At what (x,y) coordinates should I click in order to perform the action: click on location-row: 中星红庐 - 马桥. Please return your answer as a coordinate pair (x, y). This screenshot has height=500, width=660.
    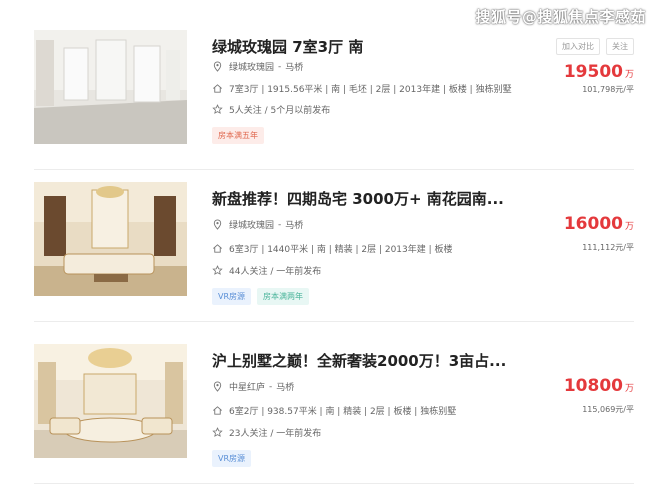
    Looking at the image, I should click on (253, 386).